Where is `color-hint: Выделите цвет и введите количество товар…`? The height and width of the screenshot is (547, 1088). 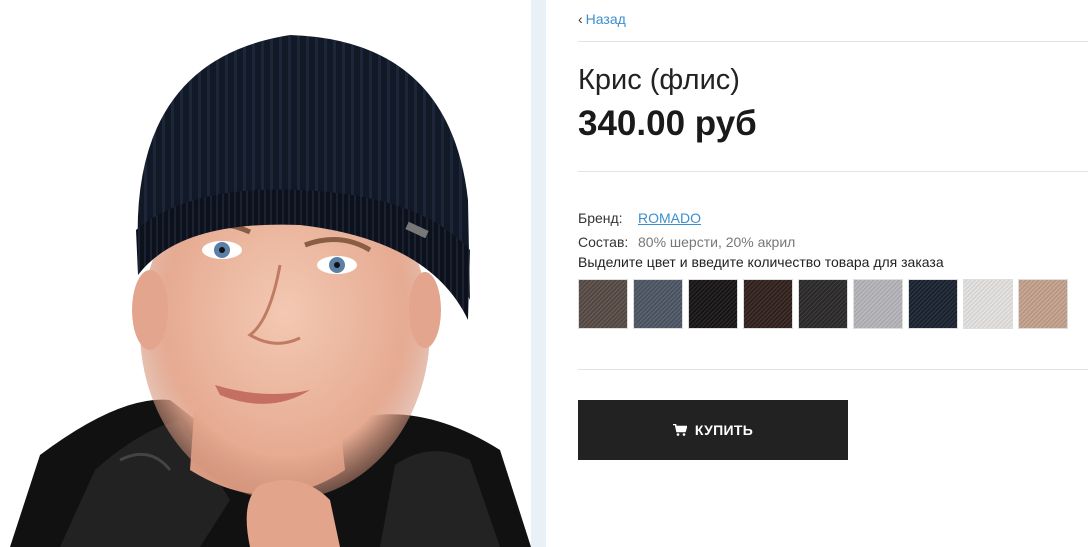
color-hint: Выделите цвет и введите количество товар… is located at coordinates (761, 262).